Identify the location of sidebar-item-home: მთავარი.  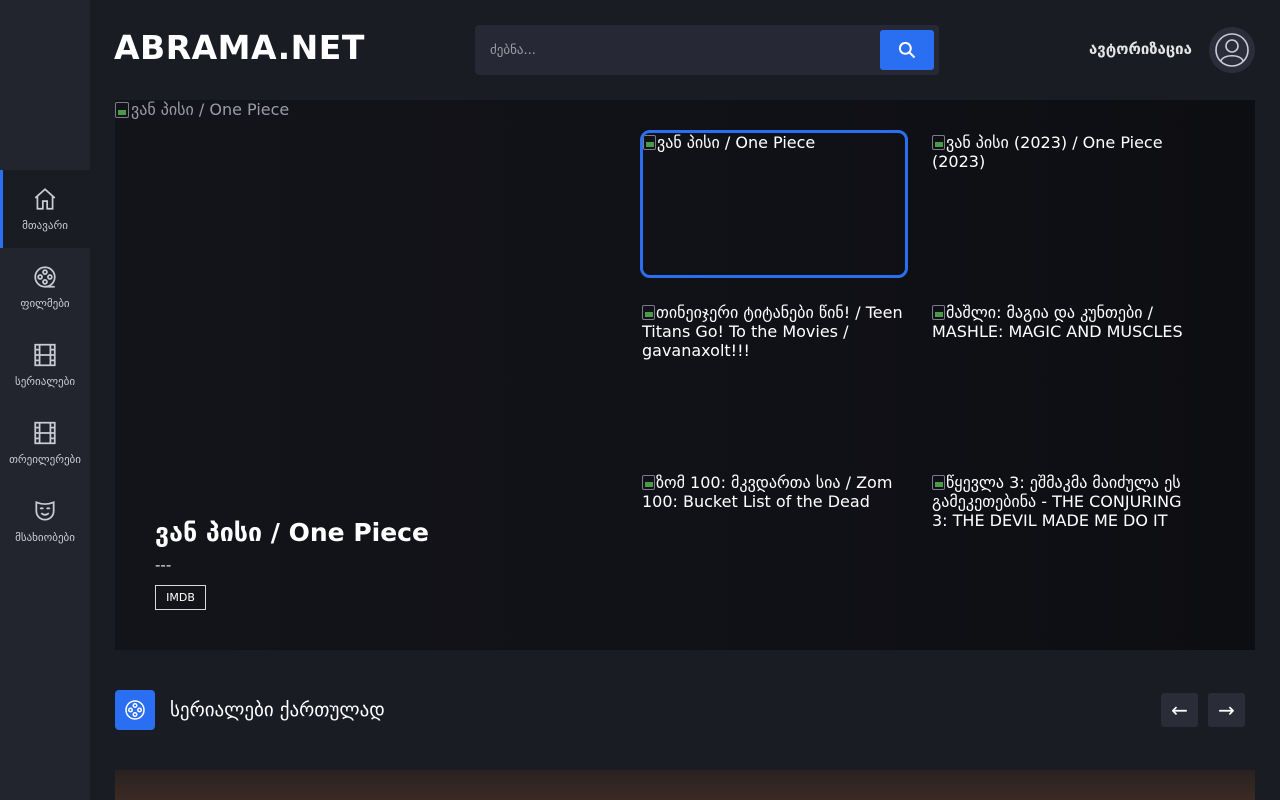
(45, 209).